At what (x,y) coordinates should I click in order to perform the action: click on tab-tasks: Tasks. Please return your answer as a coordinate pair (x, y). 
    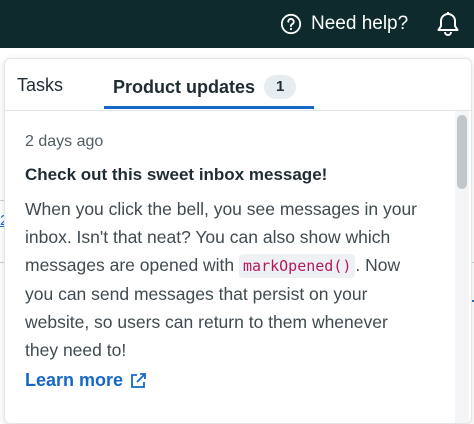
    Looking at the image, I should click on (40, 85).